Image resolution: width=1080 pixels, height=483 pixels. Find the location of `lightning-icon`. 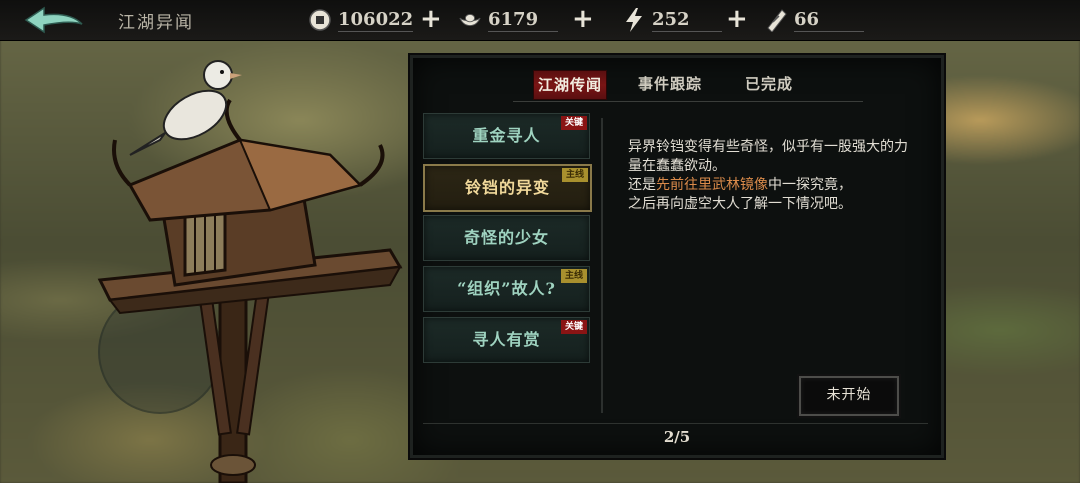

lightning-icon is located at coordinates (634, 20).